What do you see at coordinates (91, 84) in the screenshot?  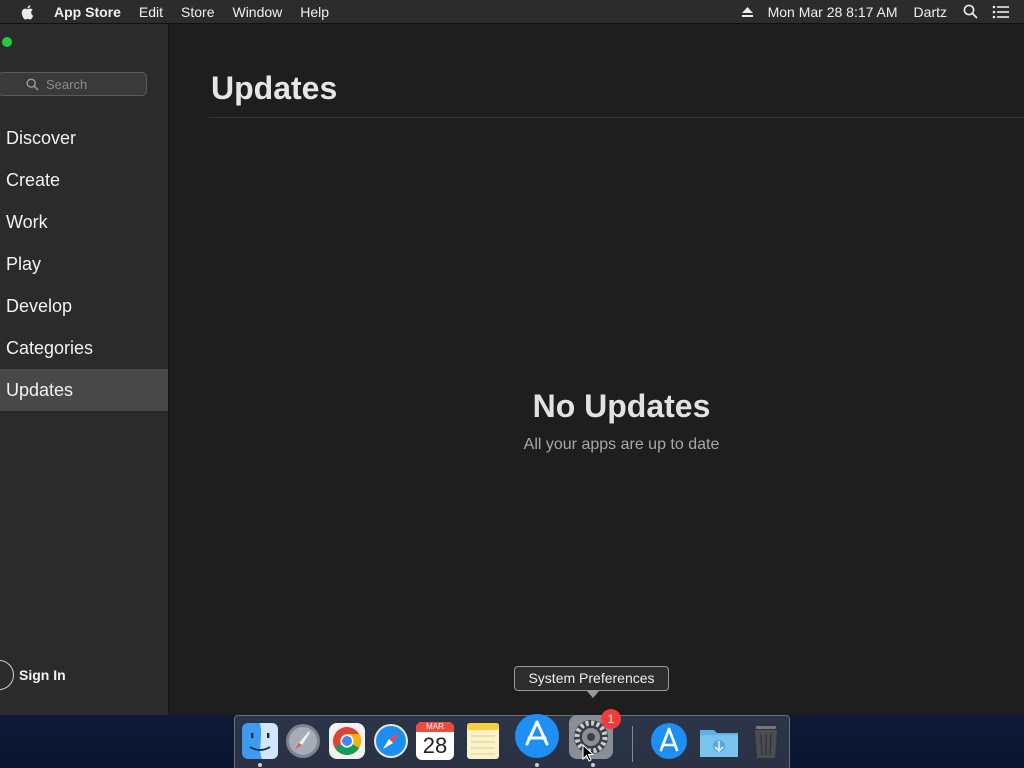 I see `search-input` at bounding box center [91, 84].